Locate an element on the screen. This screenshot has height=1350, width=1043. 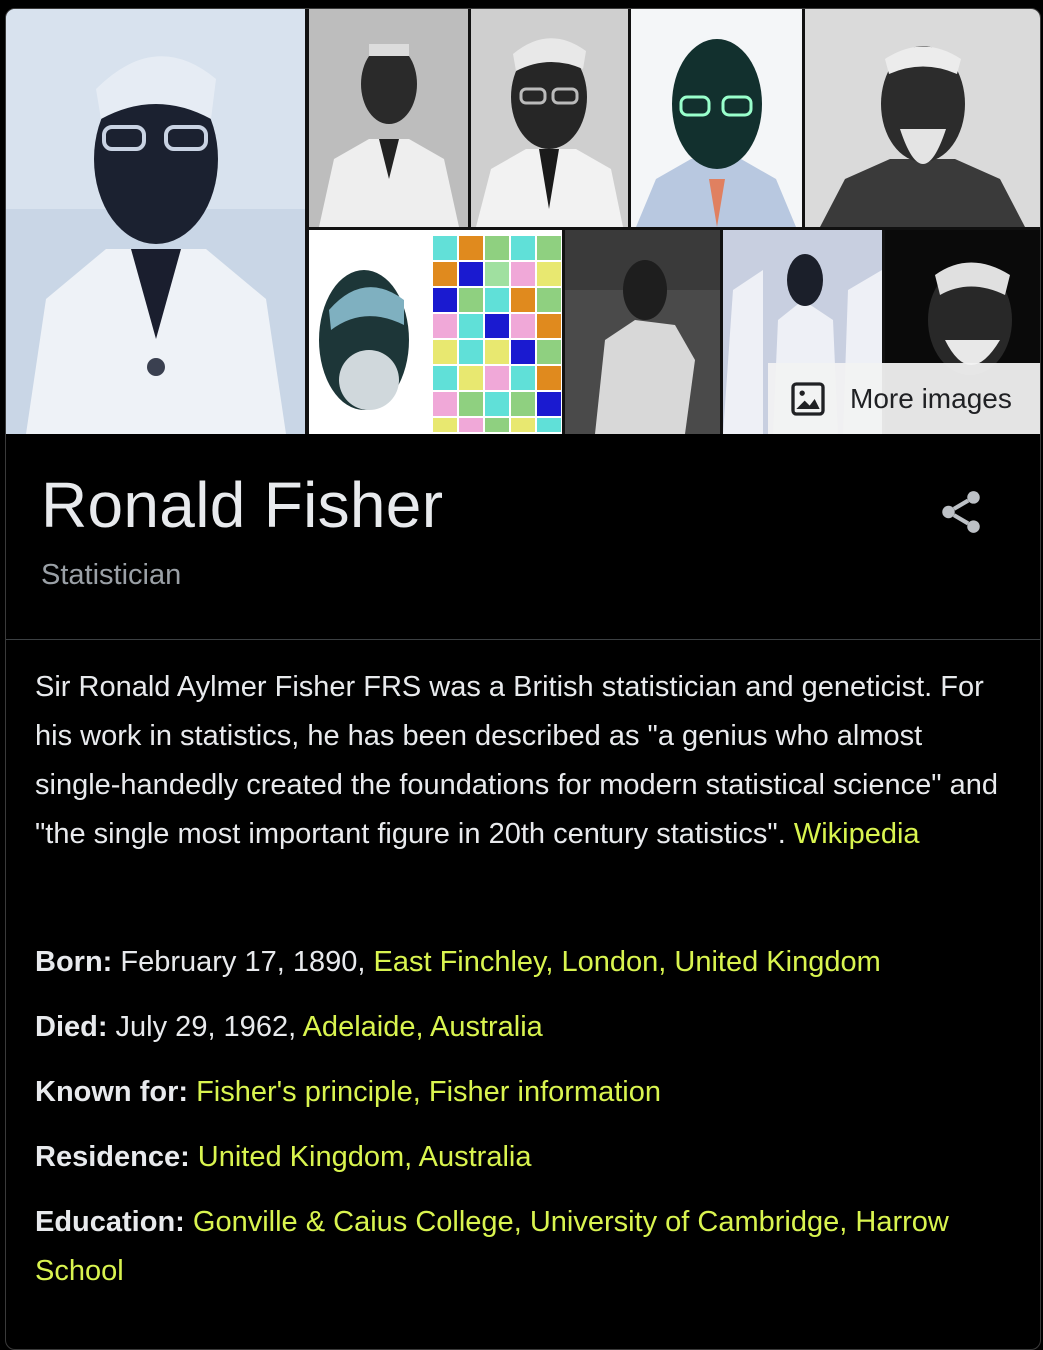
more-images-label: More images is located at coordinates (931, 398).